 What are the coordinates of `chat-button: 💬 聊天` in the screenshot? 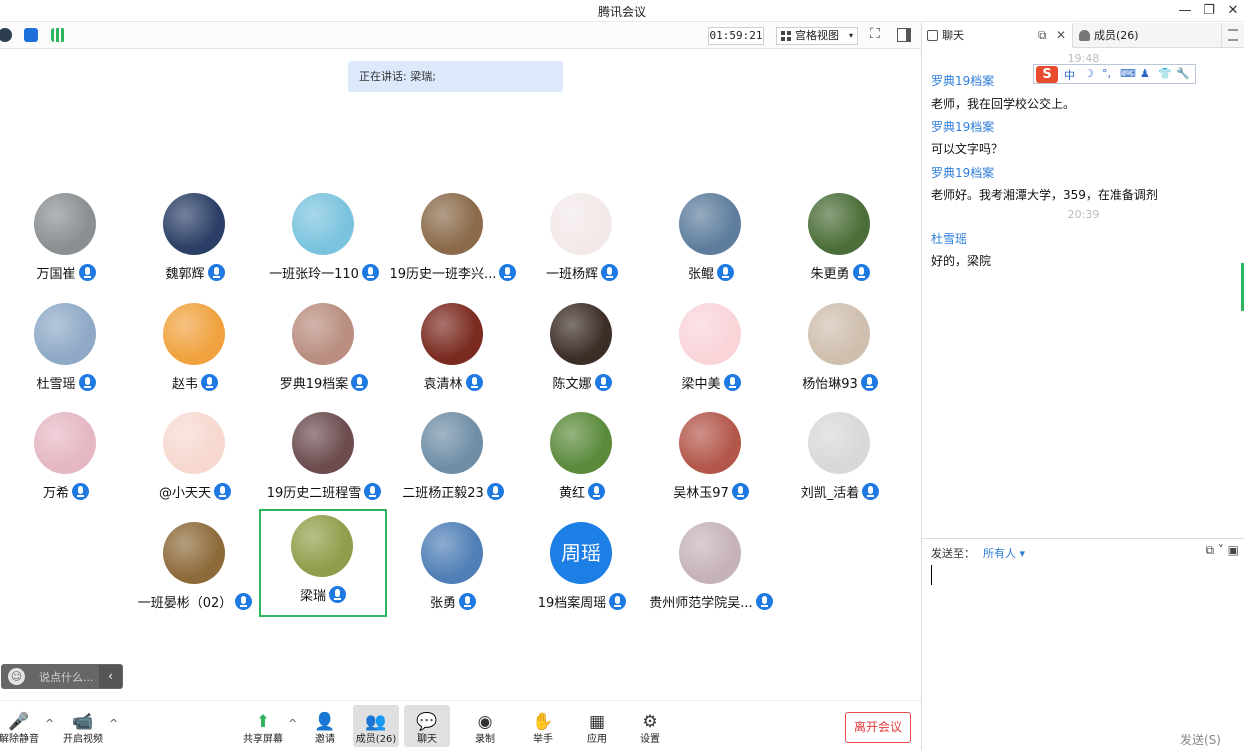 It's located at (427, 726).